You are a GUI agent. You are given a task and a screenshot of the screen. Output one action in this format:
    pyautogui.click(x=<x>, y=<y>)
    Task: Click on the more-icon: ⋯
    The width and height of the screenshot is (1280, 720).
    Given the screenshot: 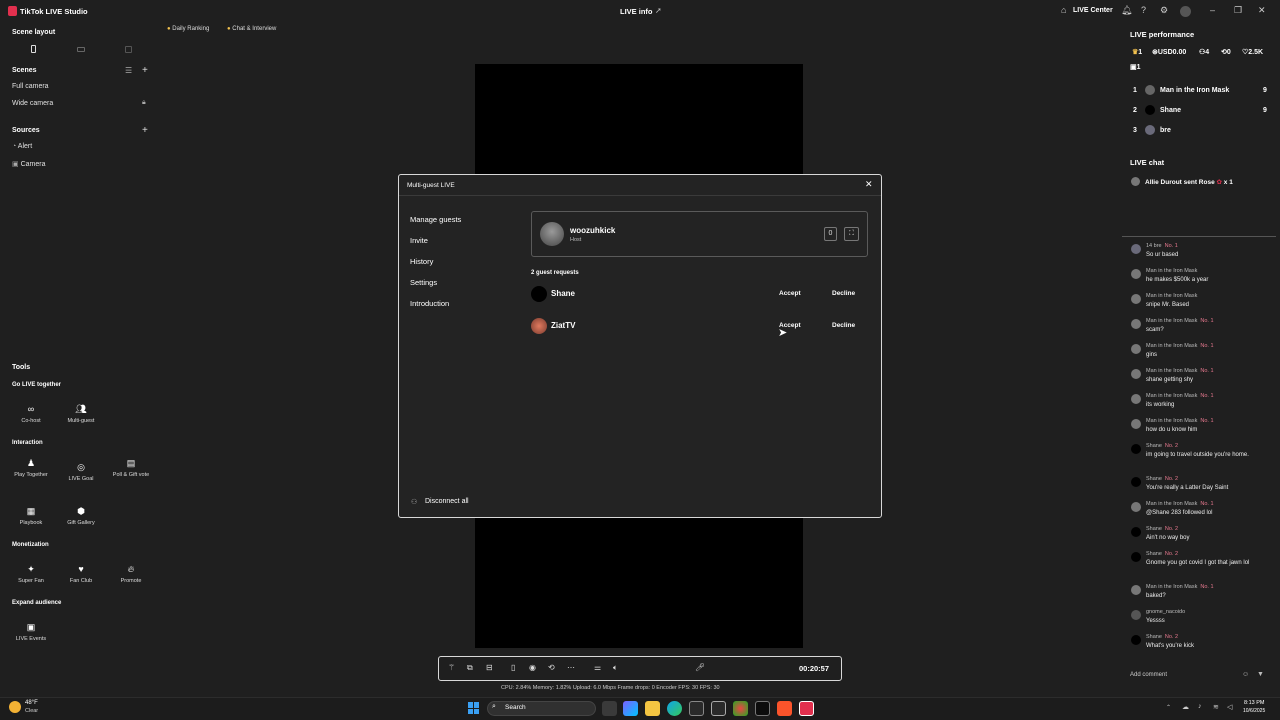 What is the action you would take?
    pyautogui.click(x=571, y=667)
    